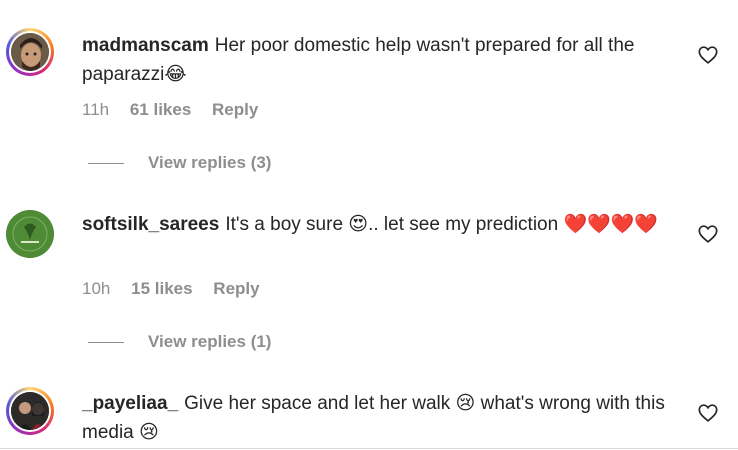 This screenshot has width=738, height=450. Describe the element at coordinates (369, 448) in the screenshot. I see `bottom-divider` at that location.